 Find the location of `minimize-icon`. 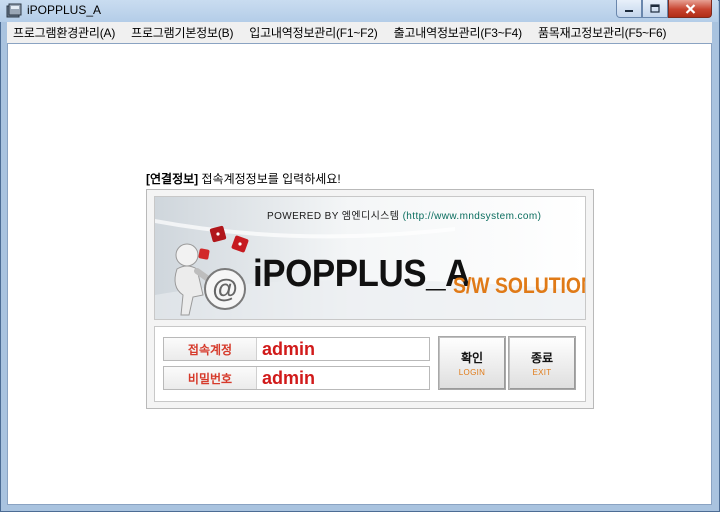

minimize-icon is located at coordinates (629, 10).